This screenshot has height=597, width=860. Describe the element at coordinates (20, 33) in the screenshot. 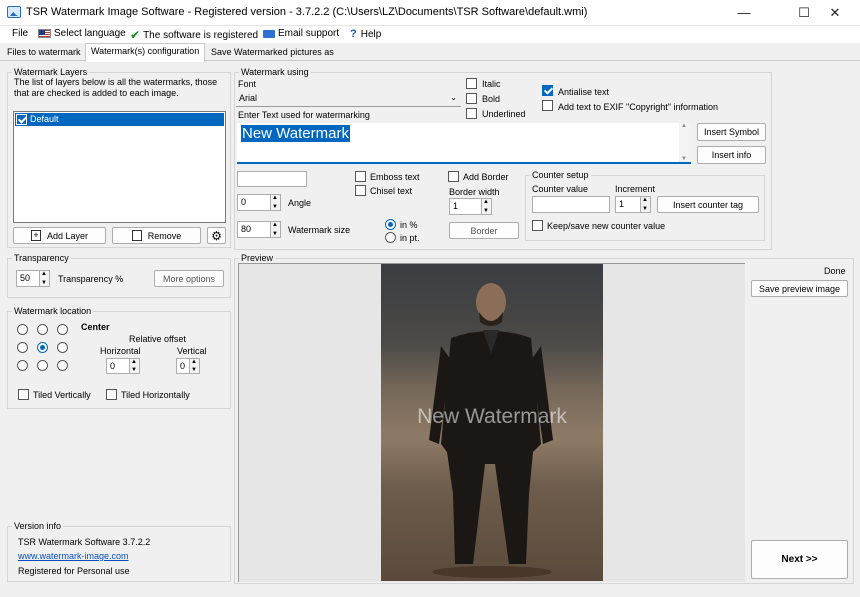

I see `menu-file: File` at that location.